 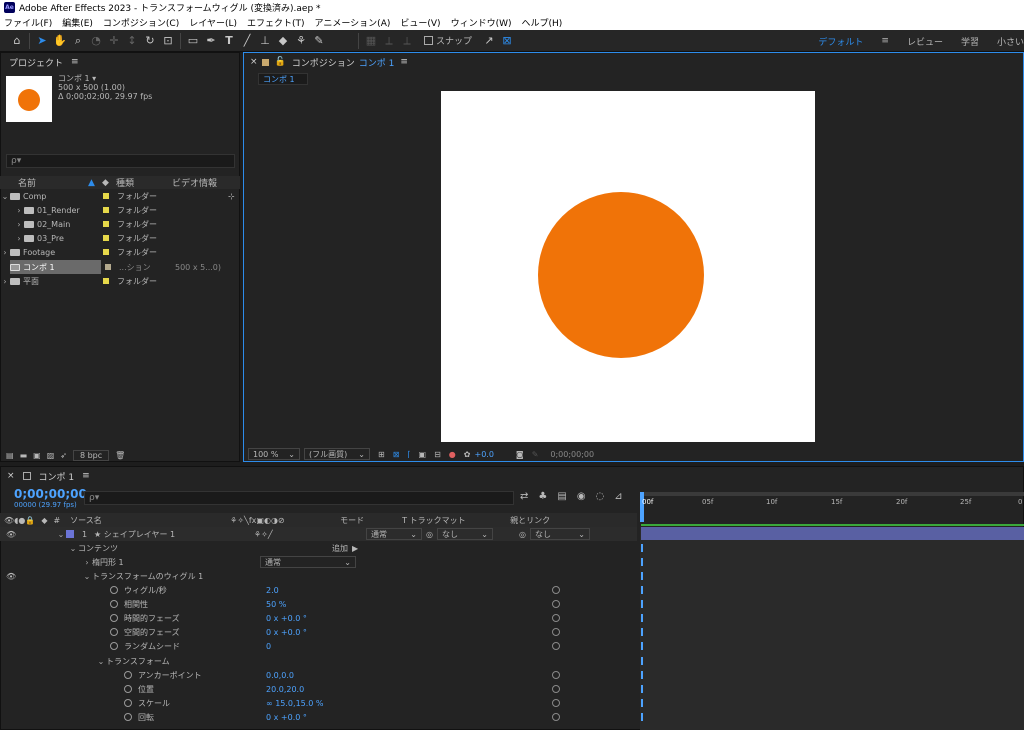 What do you see at coordinates (193, 41) in the screenshot?
I see `rectangle-tool-icon: ▭` at bounding box center [193, 41].